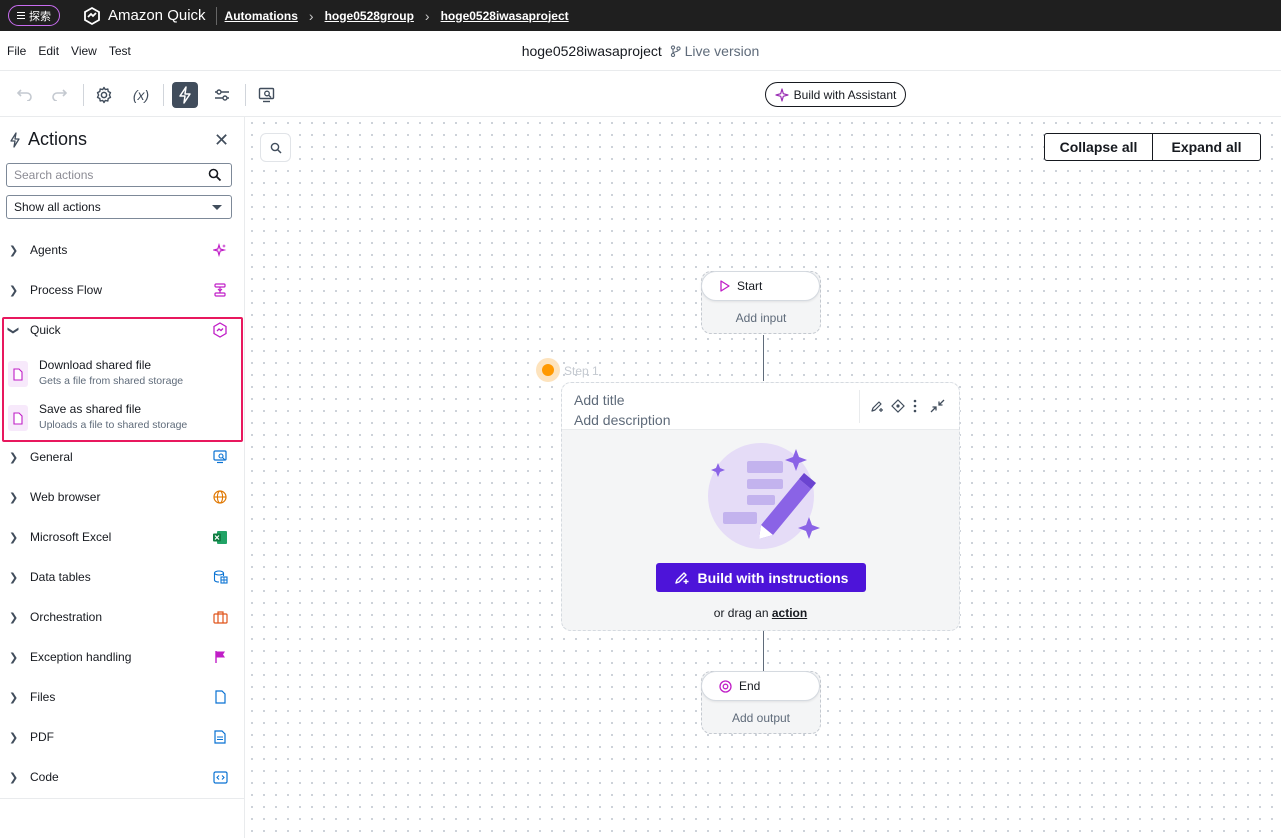 Image resolution: width=1281 pixels, height=838 pixels. I want to click on category-label: Process Flow, so click(66, 290).